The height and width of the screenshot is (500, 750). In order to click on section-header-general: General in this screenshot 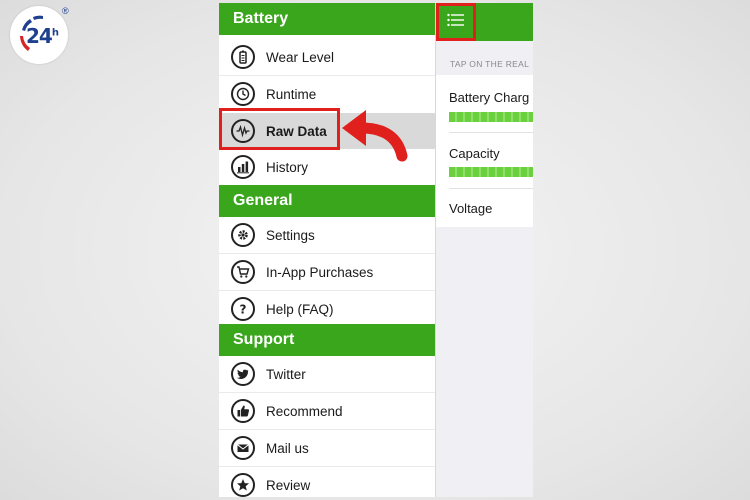, I will do `click(327, 201)`.